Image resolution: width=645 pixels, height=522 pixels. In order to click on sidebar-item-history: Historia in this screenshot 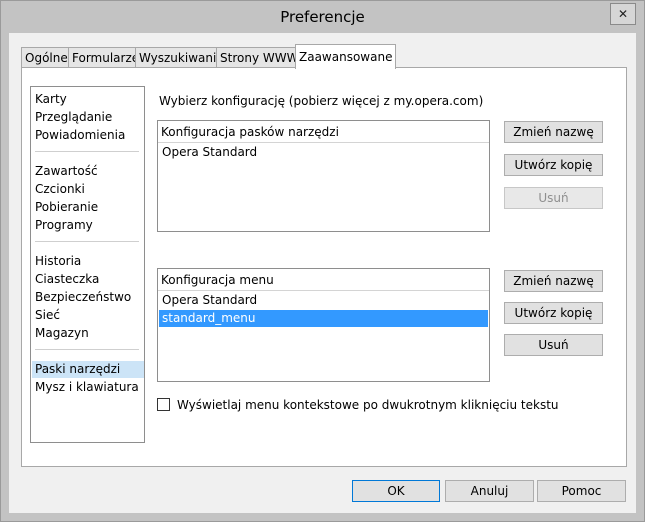, I will do `click(88, 261)`.